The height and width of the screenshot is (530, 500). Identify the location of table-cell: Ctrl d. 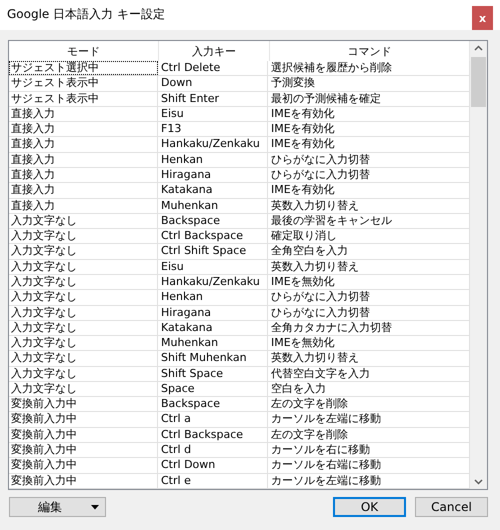
(213, 450).